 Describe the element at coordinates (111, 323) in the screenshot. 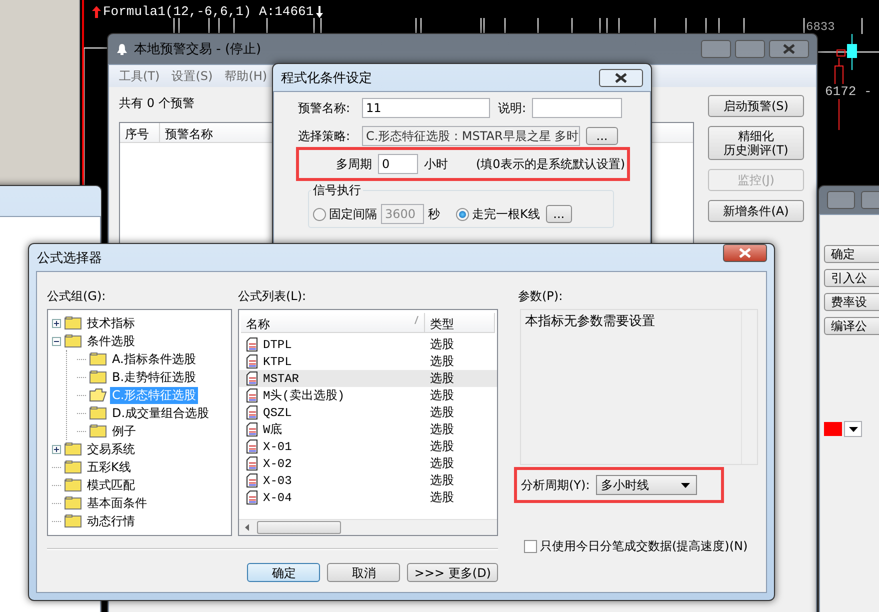

I see `tree-item: 技术指标` at that location.